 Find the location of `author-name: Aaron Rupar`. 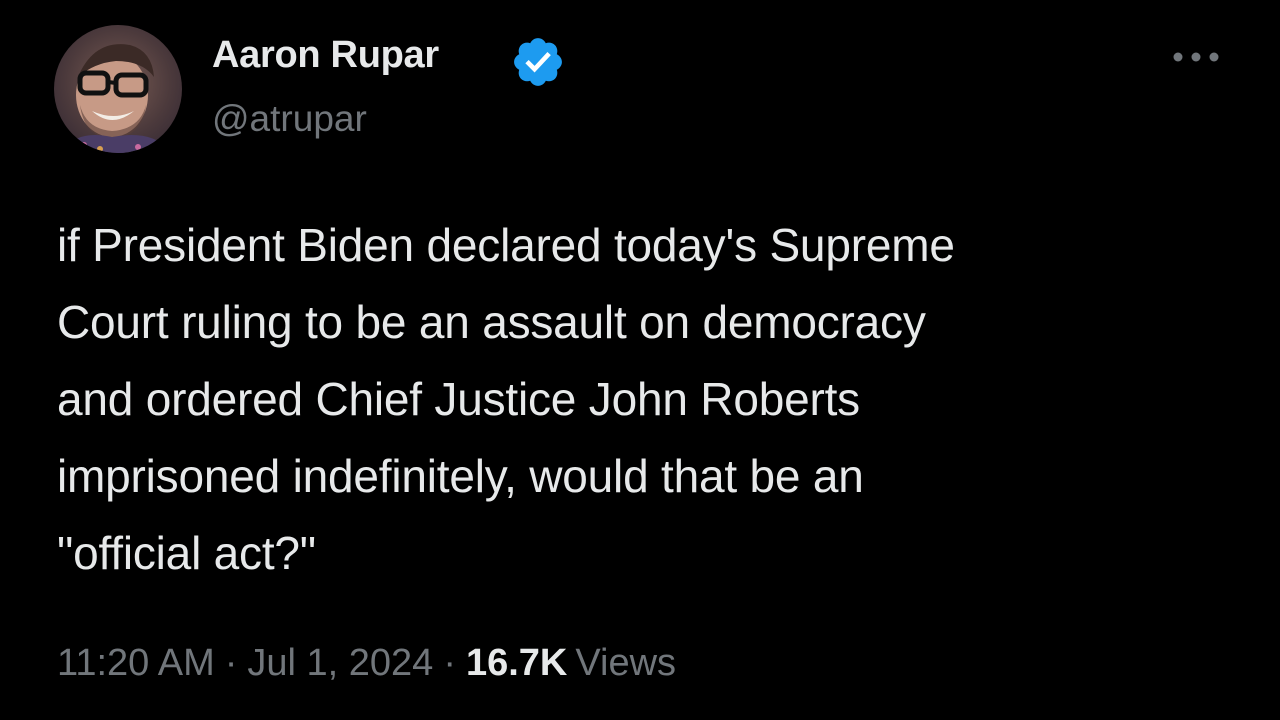

author-name: Aaron Rupar is located at coordinates (325, 55).